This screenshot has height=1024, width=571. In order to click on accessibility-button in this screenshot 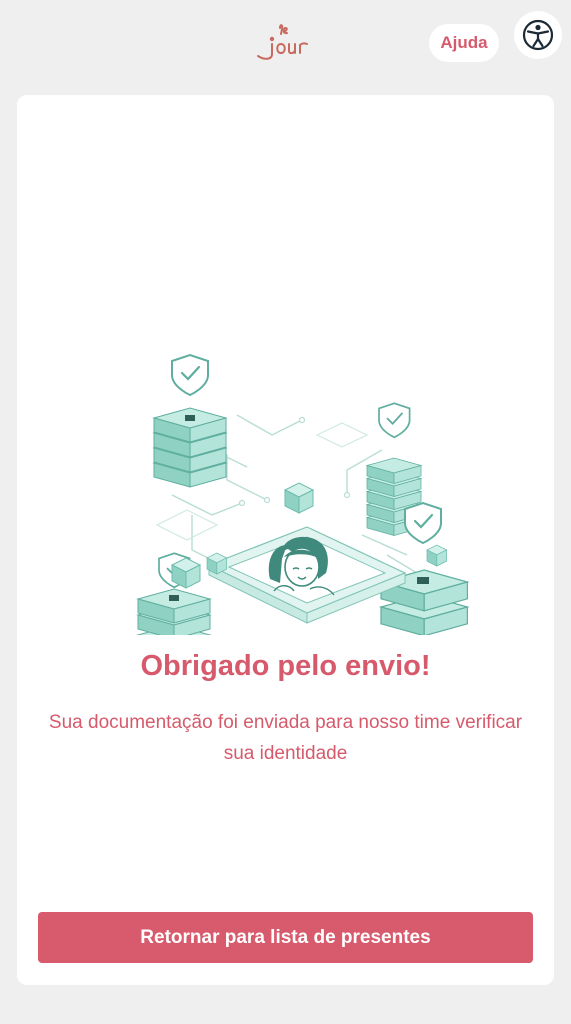, I will do `click(538, 35)`.